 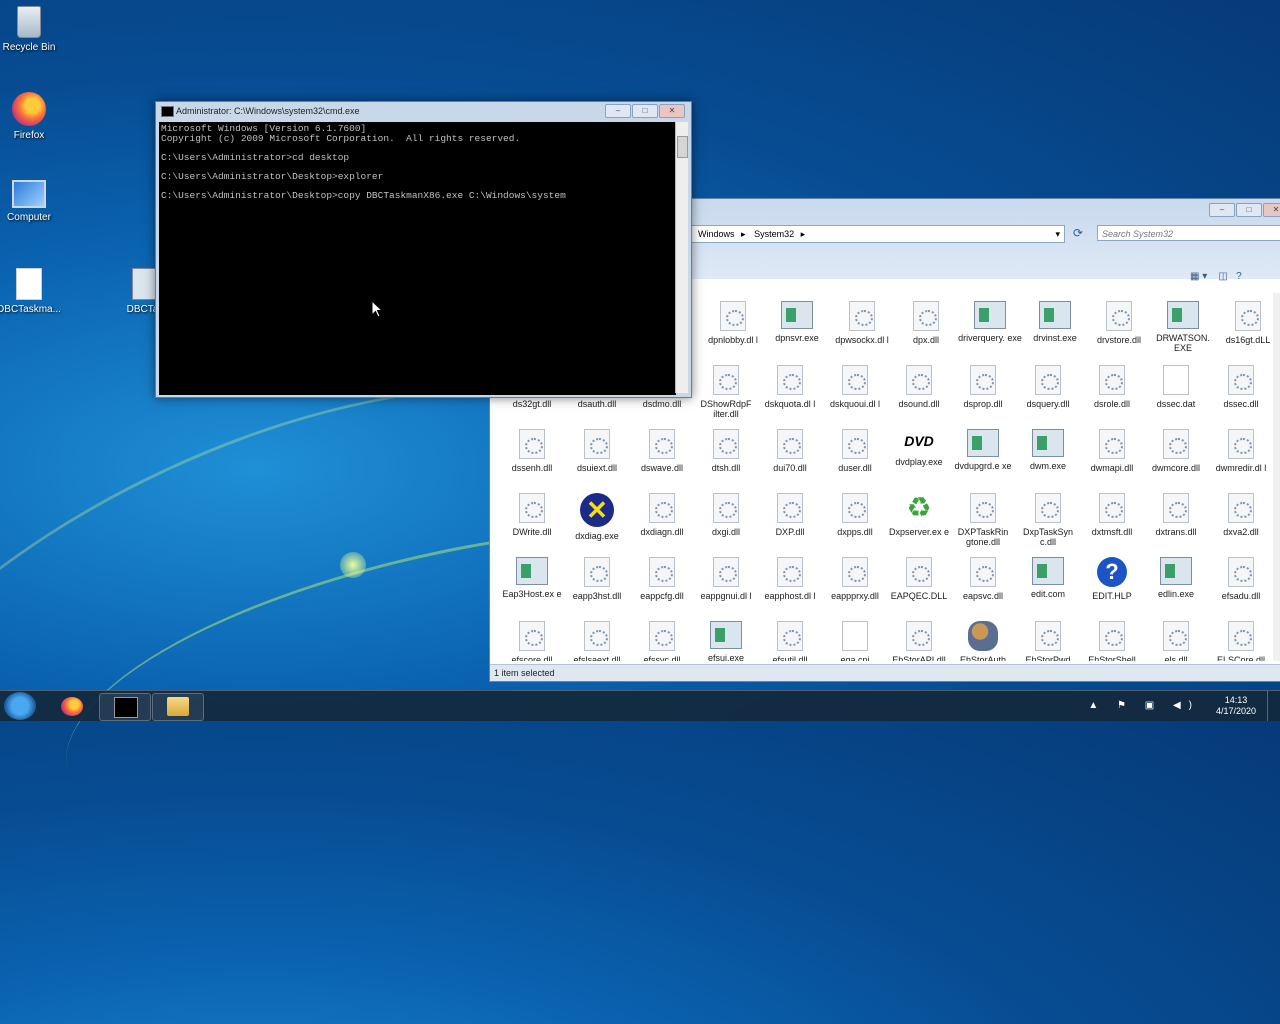 What do you see at coordinates (919, 641) in the screenshot?
I see `file-item: EhStorAPI.dll` at bounding box center [919, 641].